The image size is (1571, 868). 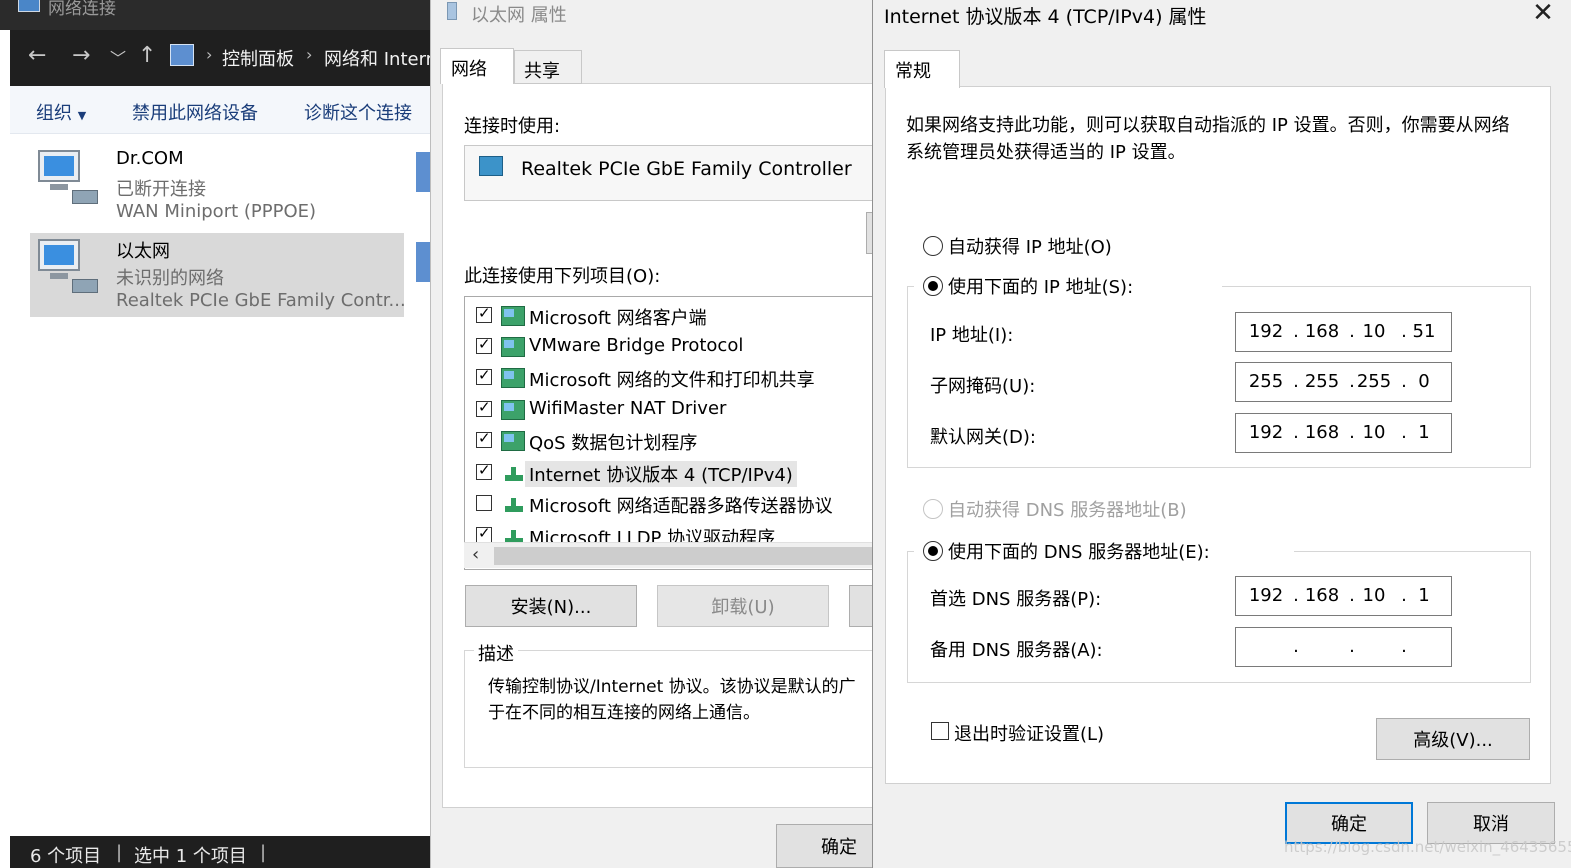 What do you see at coordinates (1543, 14) in the screenshot?
I see `close-icon: ✕` at bounding box center [1543, 14].